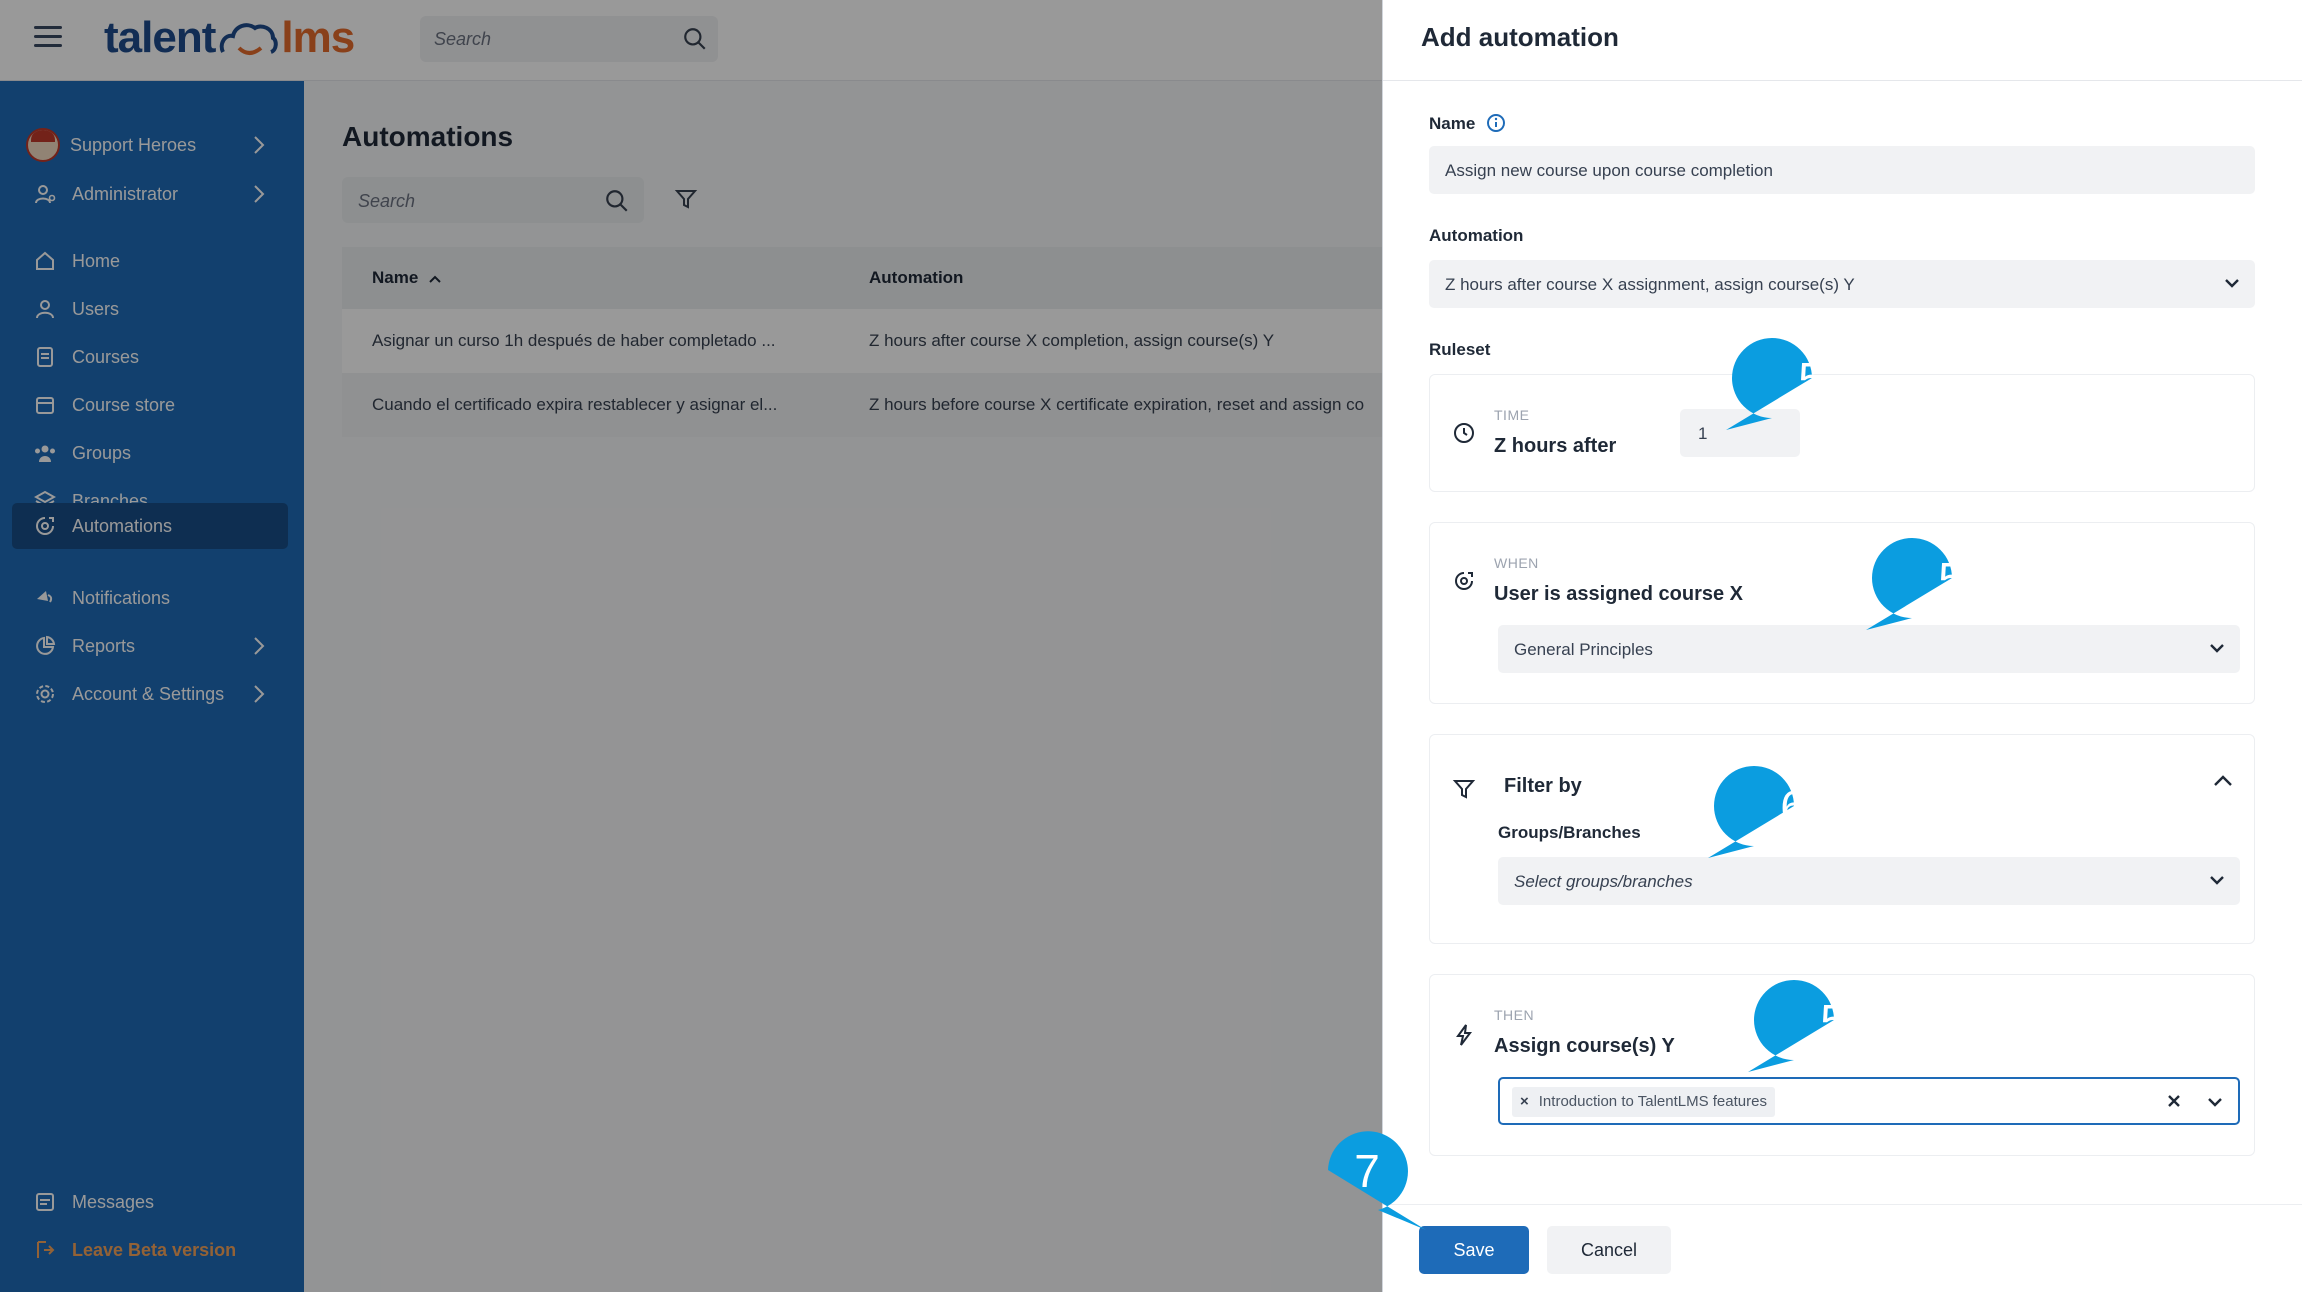  I want to click on name-label: Name, so click(1467, 123).